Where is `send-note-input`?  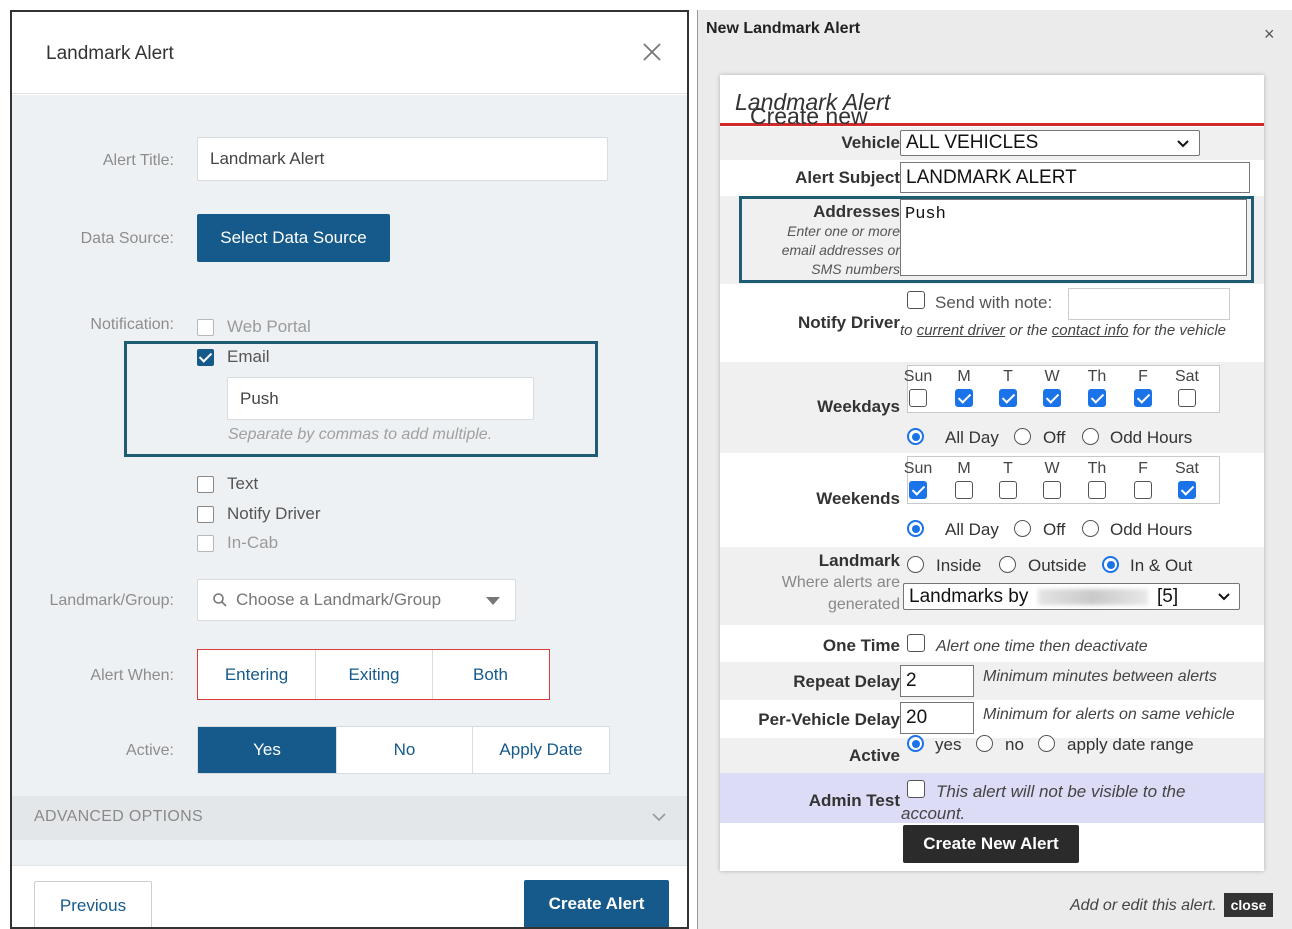 send-note-input is located at coordinates (1149, 304).